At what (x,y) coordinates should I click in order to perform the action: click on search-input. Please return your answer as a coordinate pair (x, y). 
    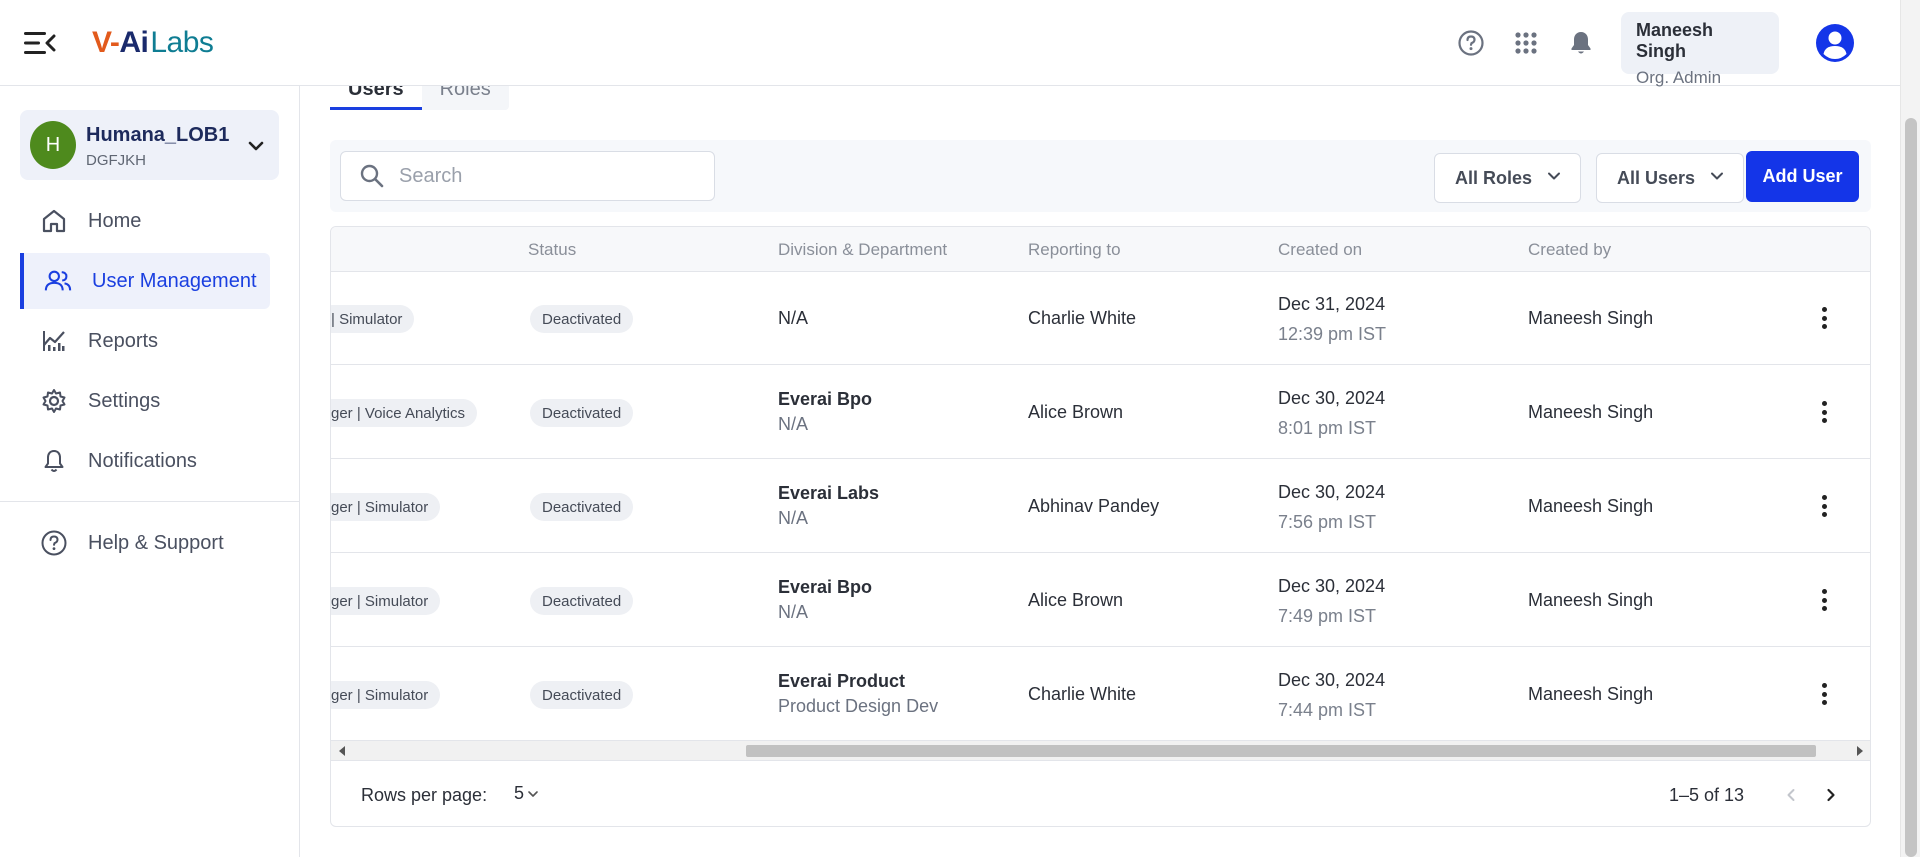
    Looking at the image, I should click on (549, 176).